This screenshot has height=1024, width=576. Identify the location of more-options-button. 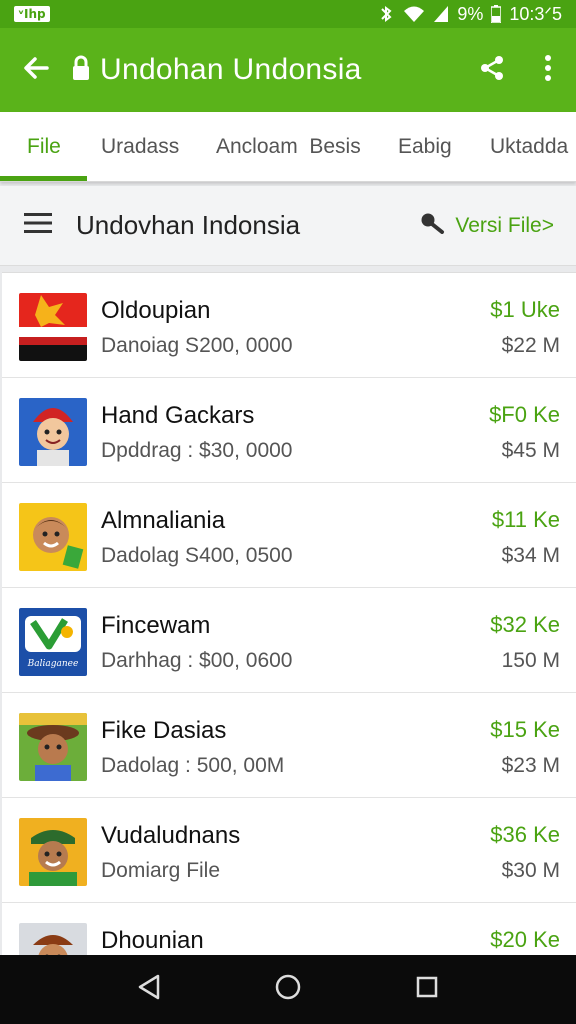
(548, 70).